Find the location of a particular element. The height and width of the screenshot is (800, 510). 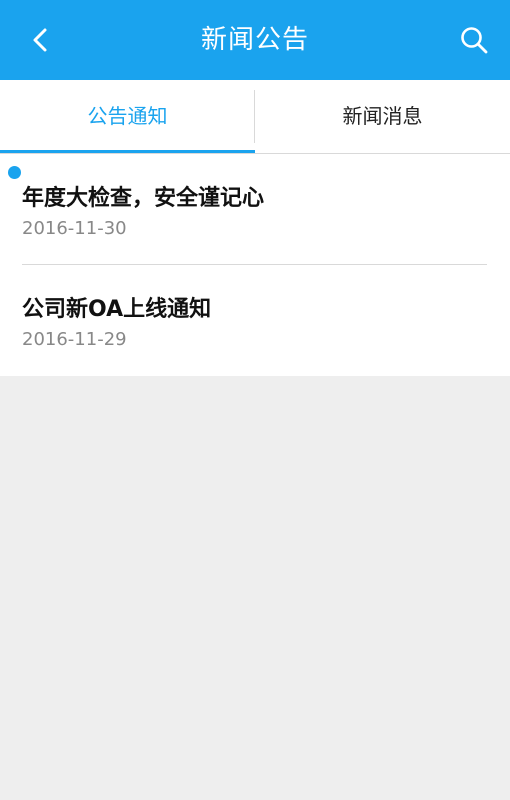

page-title: 新闻公告 is located at coordinates (254, 40).